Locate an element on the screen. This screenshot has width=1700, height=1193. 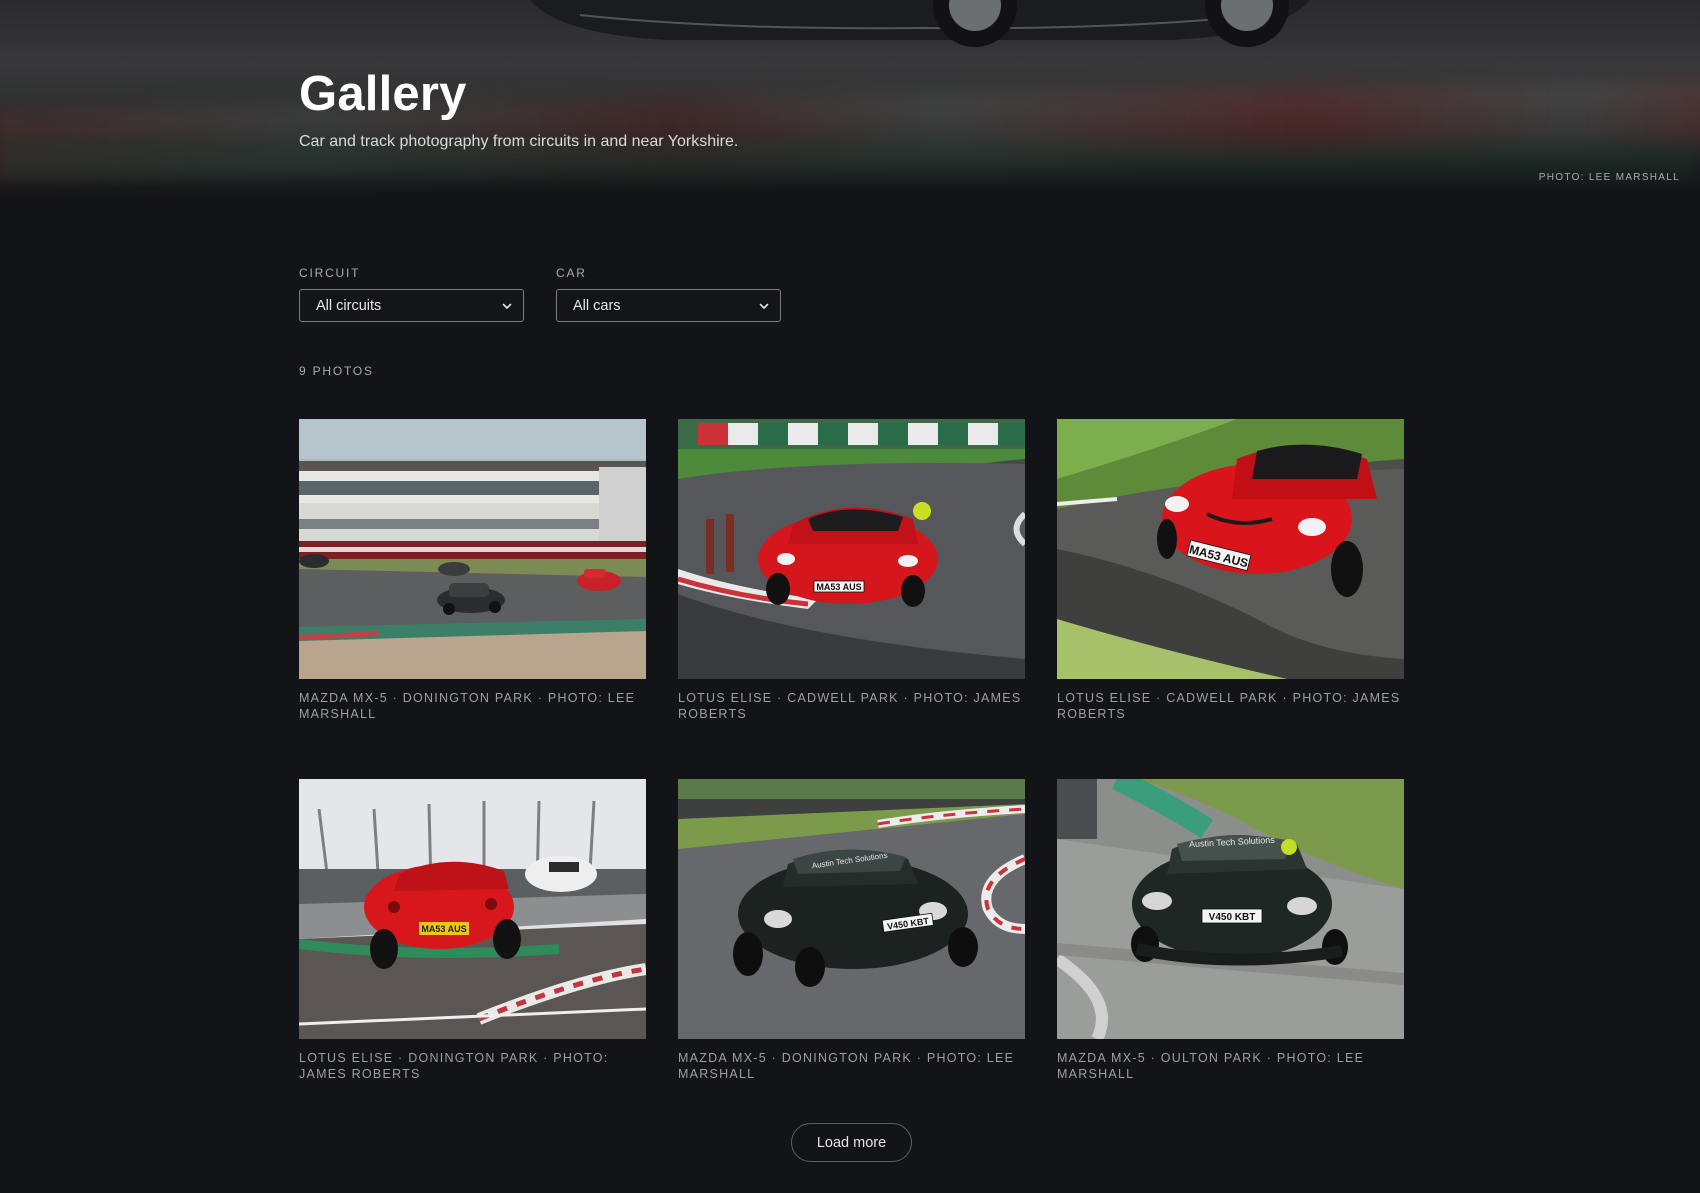
load-more-button: Load more is located at coordinates (851, 1142).